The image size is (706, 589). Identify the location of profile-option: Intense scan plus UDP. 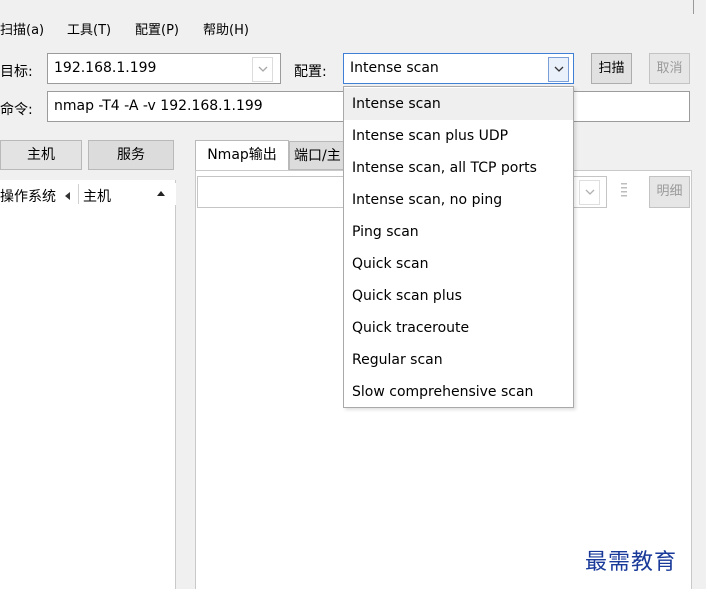
(458, 136).